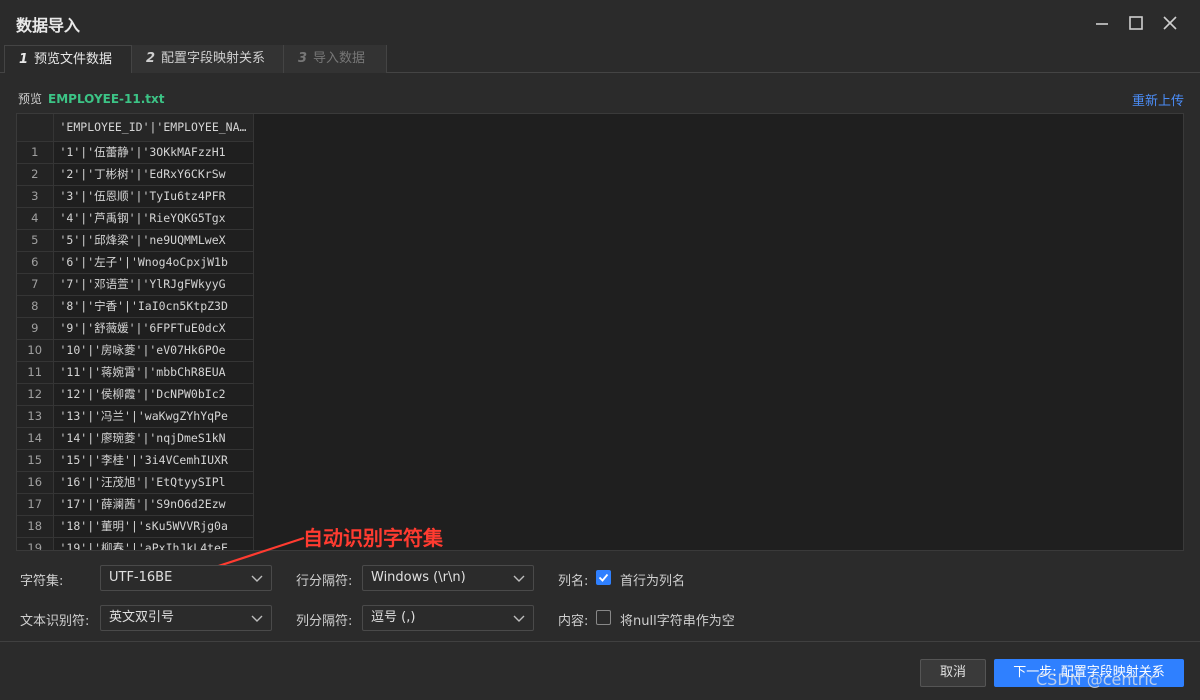  Describe the element at coordinates (153, 394) in the screenshot. I see `row-cell: '12'|'侯柳霞'|'DcNPW0bIc2` at that location.